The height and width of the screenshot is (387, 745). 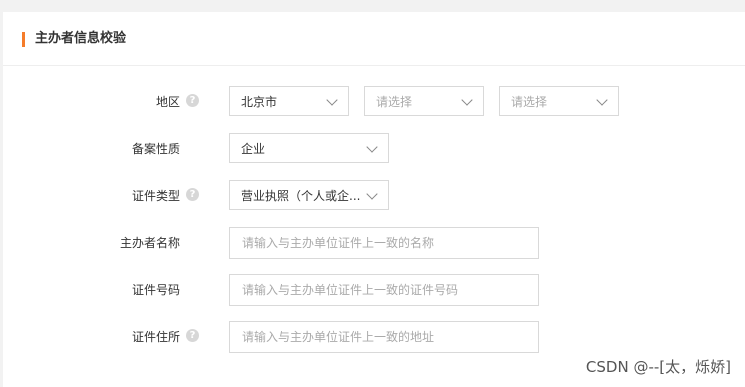 What do you see at coordinates (149, 243) in the screenshot?
I see `sponsor-name-label: 主办者名称` at bounding box center [149, 243].